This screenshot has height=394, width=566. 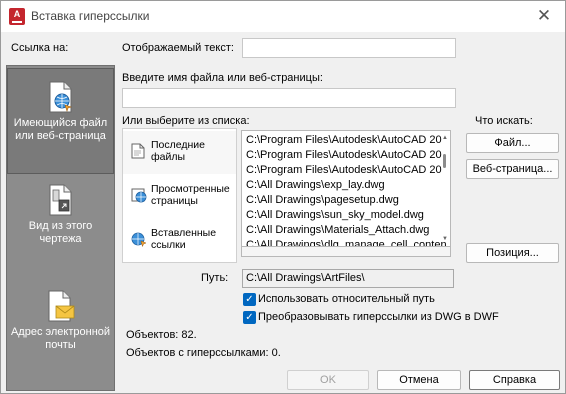 What do you see at coordinates (178, 48) in the screenshot?
I see `display-text-label: Отображаемый текст:` at bounding box center [178, 48].